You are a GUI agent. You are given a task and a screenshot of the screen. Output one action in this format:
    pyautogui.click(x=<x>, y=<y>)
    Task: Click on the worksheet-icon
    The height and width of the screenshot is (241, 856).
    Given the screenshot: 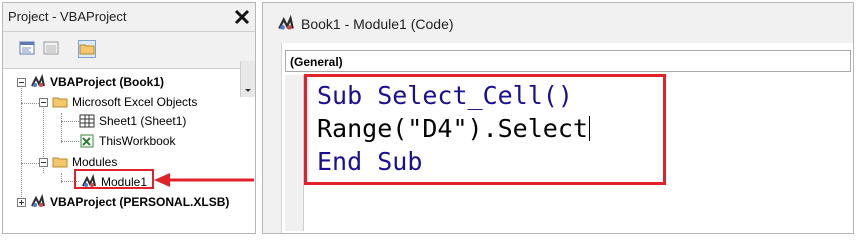 What is the action you would take?
    pyautogui.click(x=87, y=121)
    